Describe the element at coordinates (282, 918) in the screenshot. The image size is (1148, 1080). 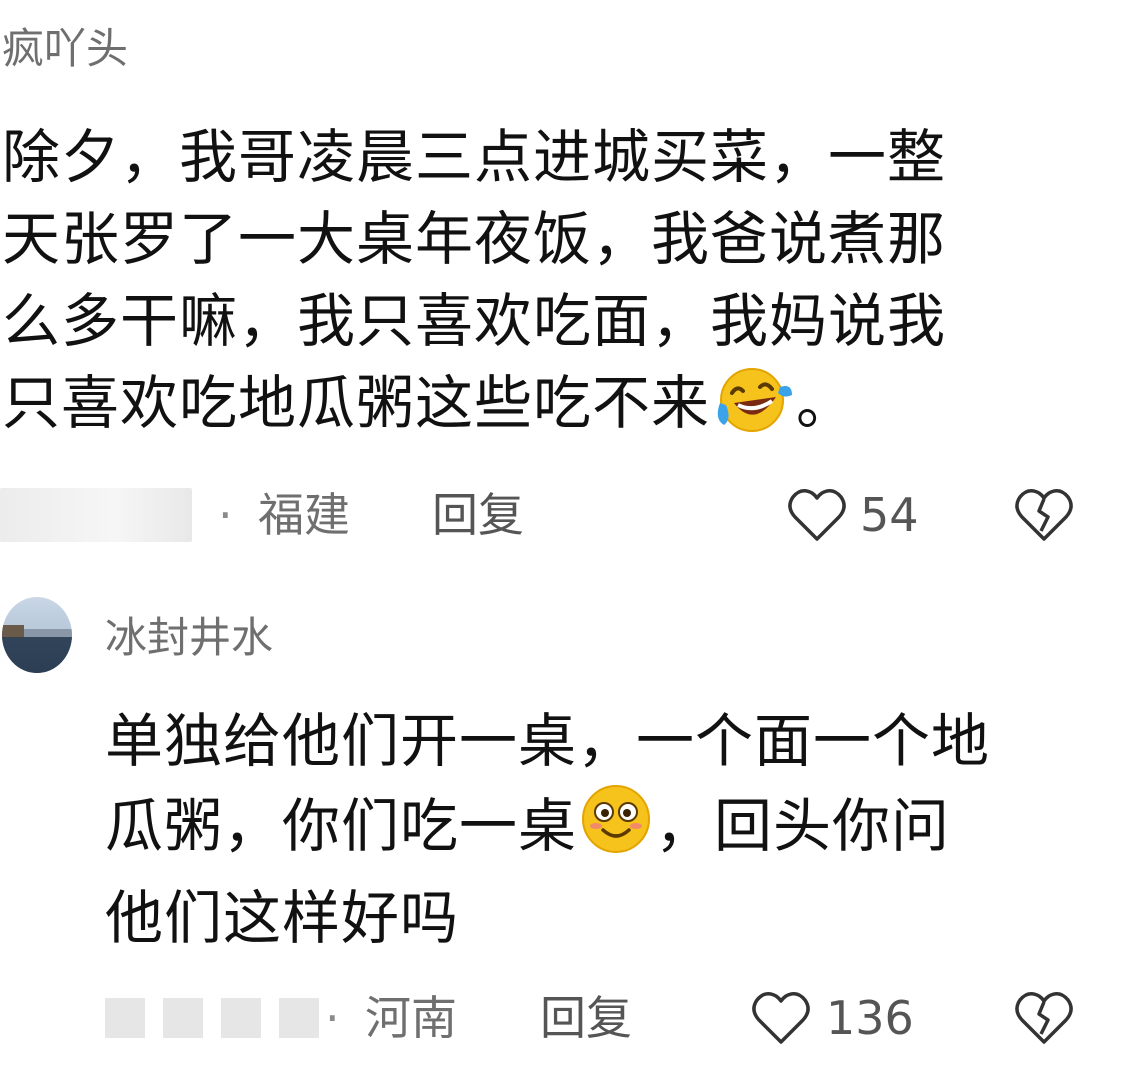
I see `comment-line: 他们这样好吗` at that location.